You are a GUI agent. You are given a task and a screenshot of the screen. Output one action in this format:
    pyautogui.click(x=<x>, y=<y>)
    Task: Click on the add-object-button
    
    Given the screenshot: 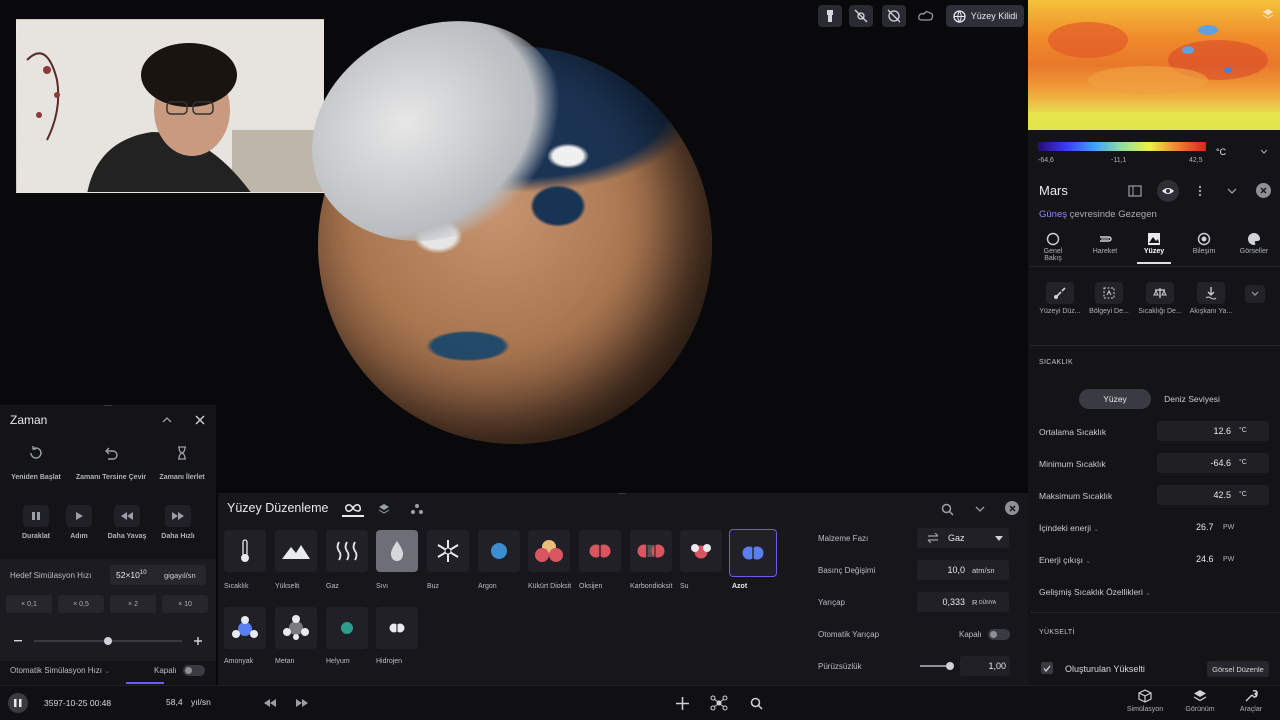 What is the action you would take?
    pyautogui.click(x=682, y=703)
    